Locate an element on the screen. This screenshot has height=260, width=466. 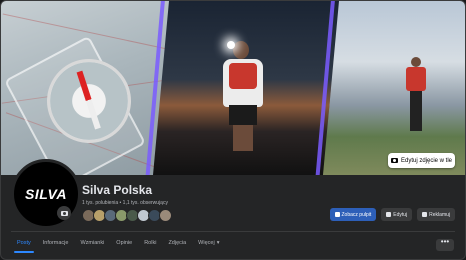
edit-cover-label: Edytuj zdjęcie w tle is located at coordinates (426, 160).